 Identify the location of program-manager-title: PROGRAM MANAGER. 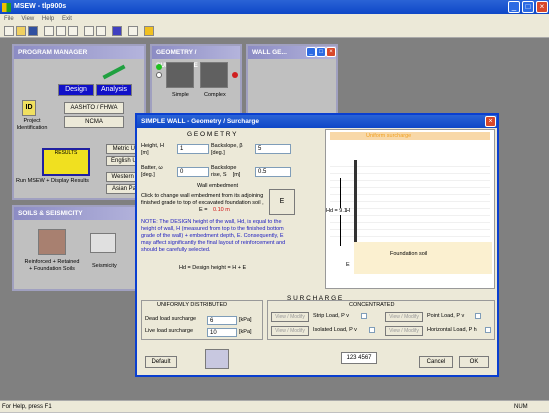
(79, 52).